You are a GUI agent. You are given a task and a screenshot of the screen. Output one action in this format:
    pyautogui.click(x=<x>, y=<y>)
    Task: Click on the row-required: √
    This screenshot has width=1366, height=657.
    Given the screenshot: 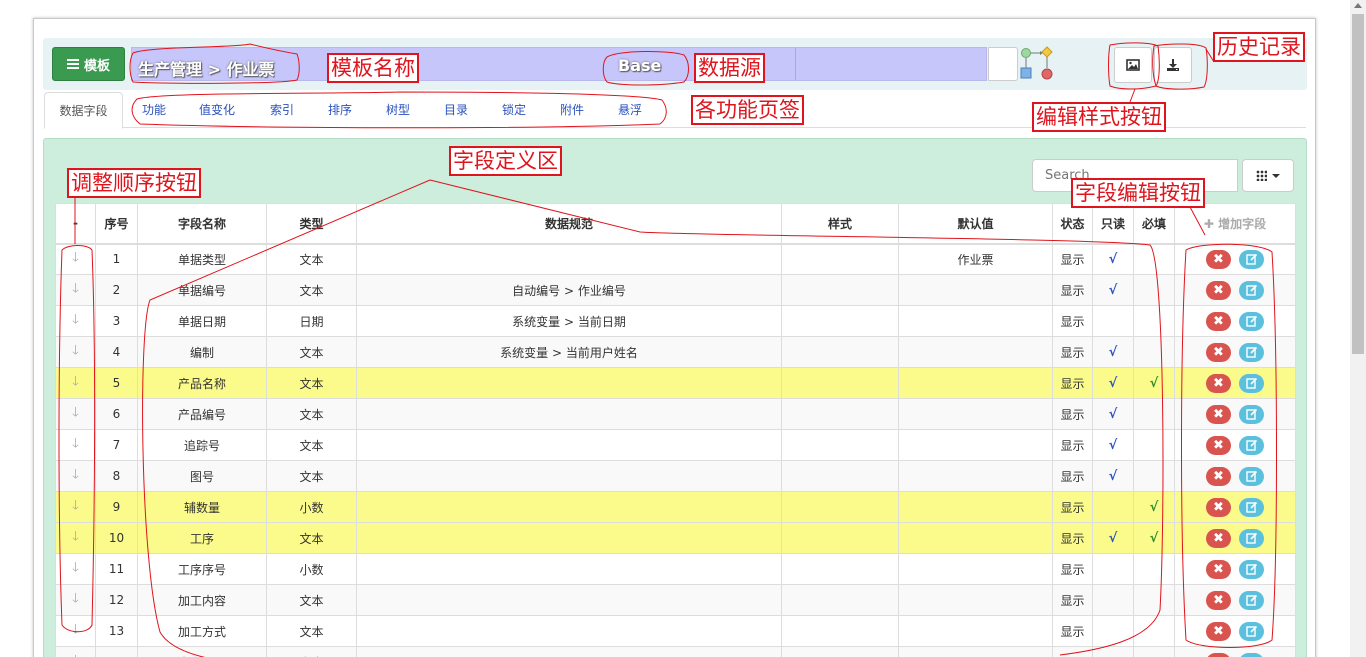 What is the action you would take?
    pyautogui.click(x=1154, y=383)
    